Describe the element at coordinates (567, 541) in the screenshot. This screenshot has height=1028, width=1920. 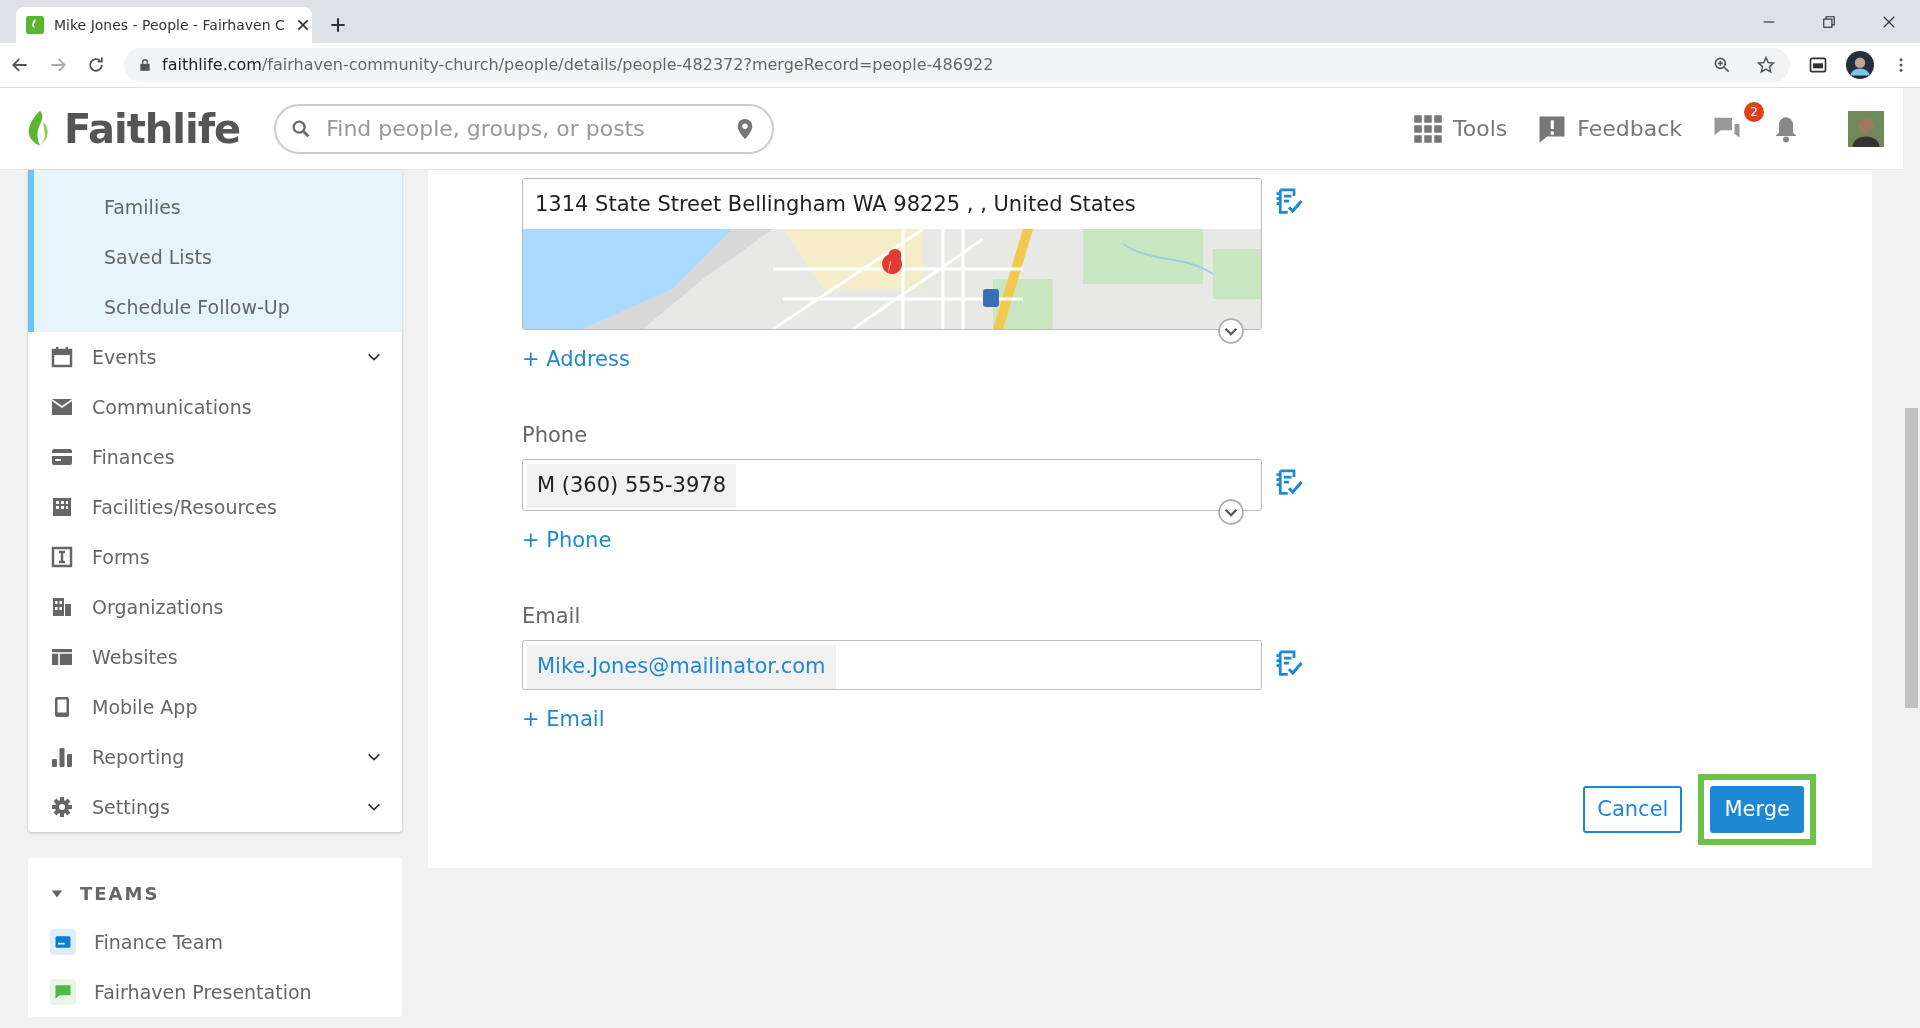
I see `add-phone-link: + Phone` at that location.